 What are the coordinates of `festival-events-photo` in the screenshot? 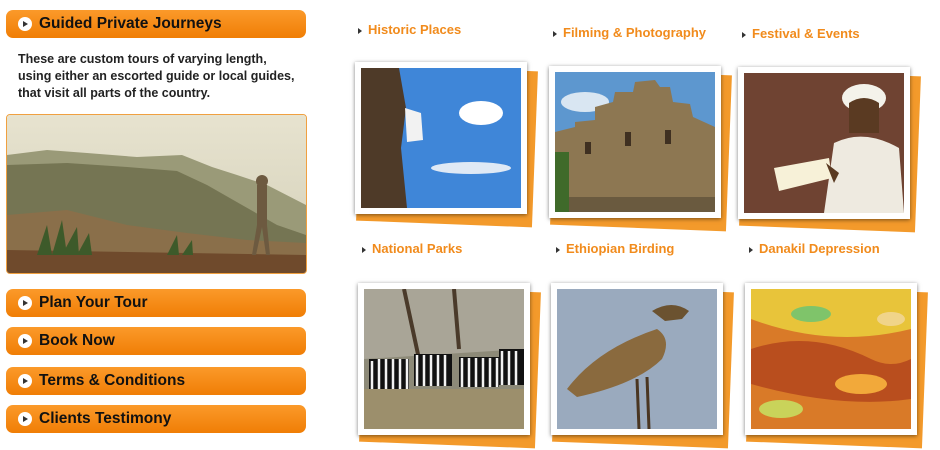 It's located at (829, 150).